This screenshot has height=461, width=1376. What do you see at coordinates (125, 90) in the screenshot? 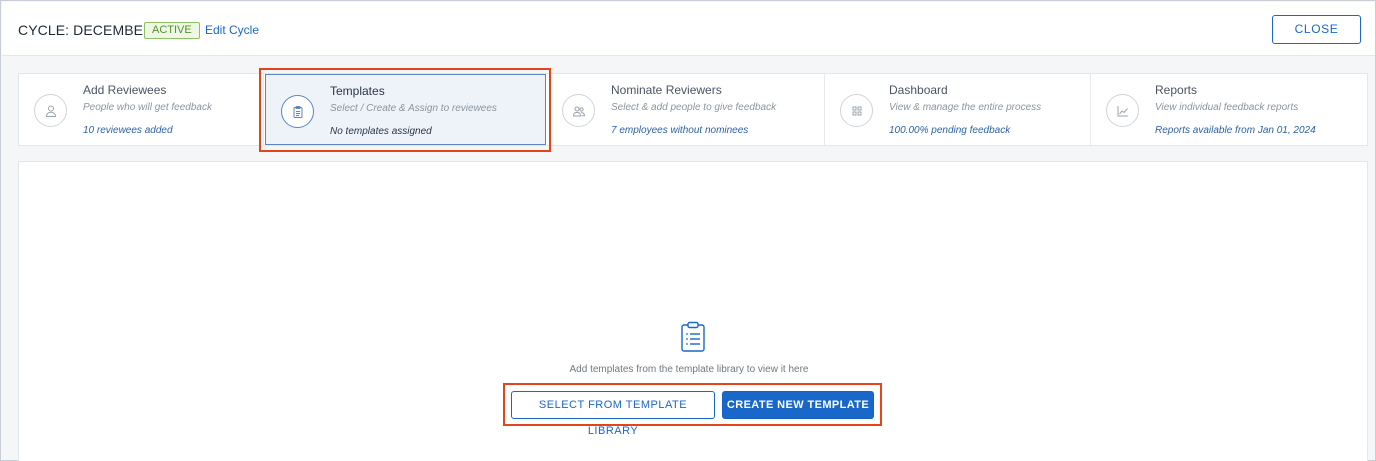
I see `step-name: Add Reviewees` at bounding box center [125, 90].